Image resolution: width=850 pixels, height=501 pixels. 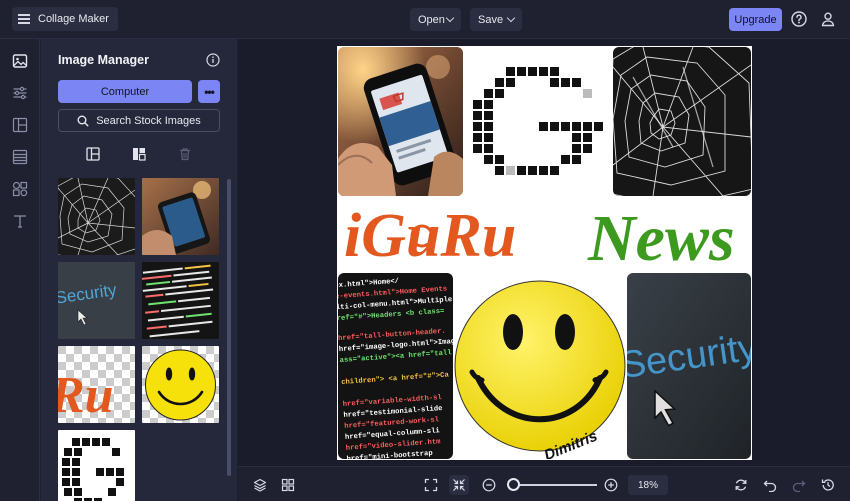 I want to click on search-stock-button: Search Stock Images, so click(x=139, y=120).